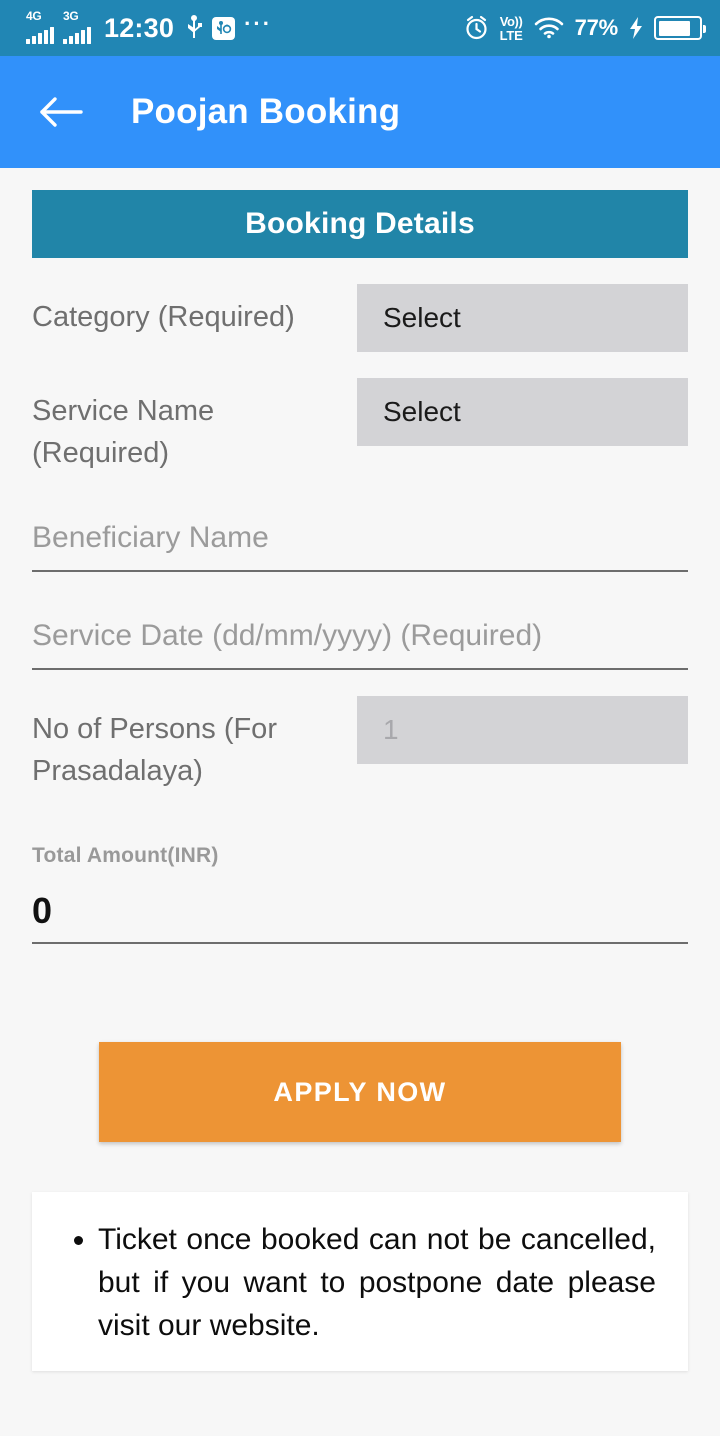 This screenshot has height=1436, width=720. What do you see at coordinates (287, 635) in the screenshot?
I see `service-date-placeholder: Service Date (dd/mm/yyyy) (Required)` at bounding box center [287, 635].